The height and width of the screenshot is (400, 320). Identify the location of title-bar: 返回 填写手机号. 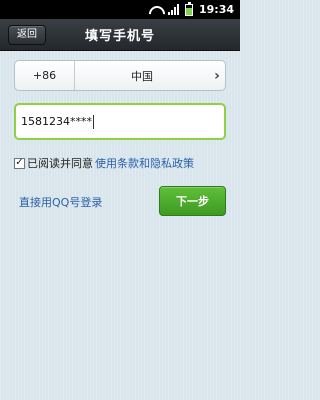
(120, 35).